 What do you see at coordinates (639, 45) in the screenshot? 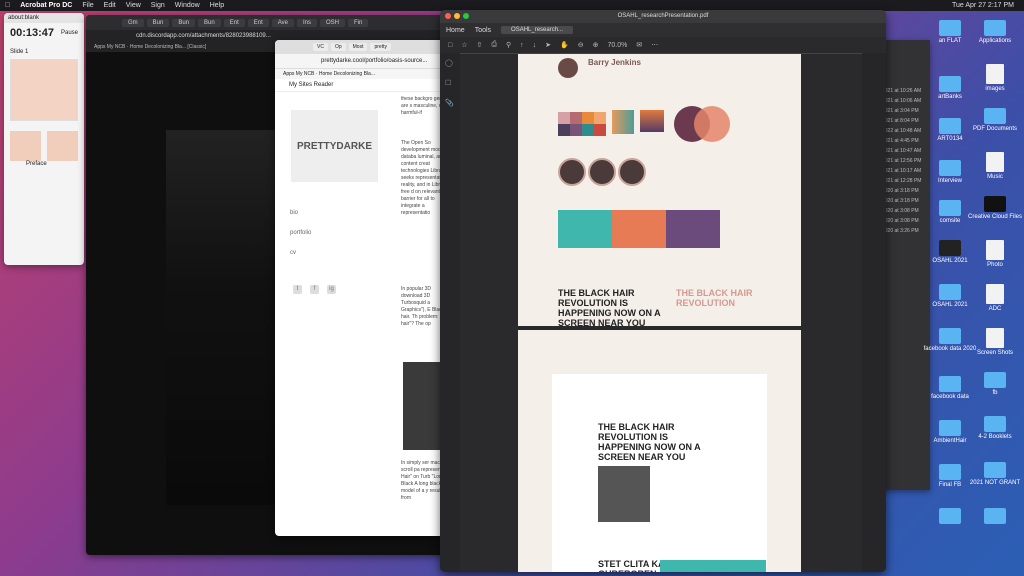
I see `comment-icon: ✉` at bounding box center [639, 45].